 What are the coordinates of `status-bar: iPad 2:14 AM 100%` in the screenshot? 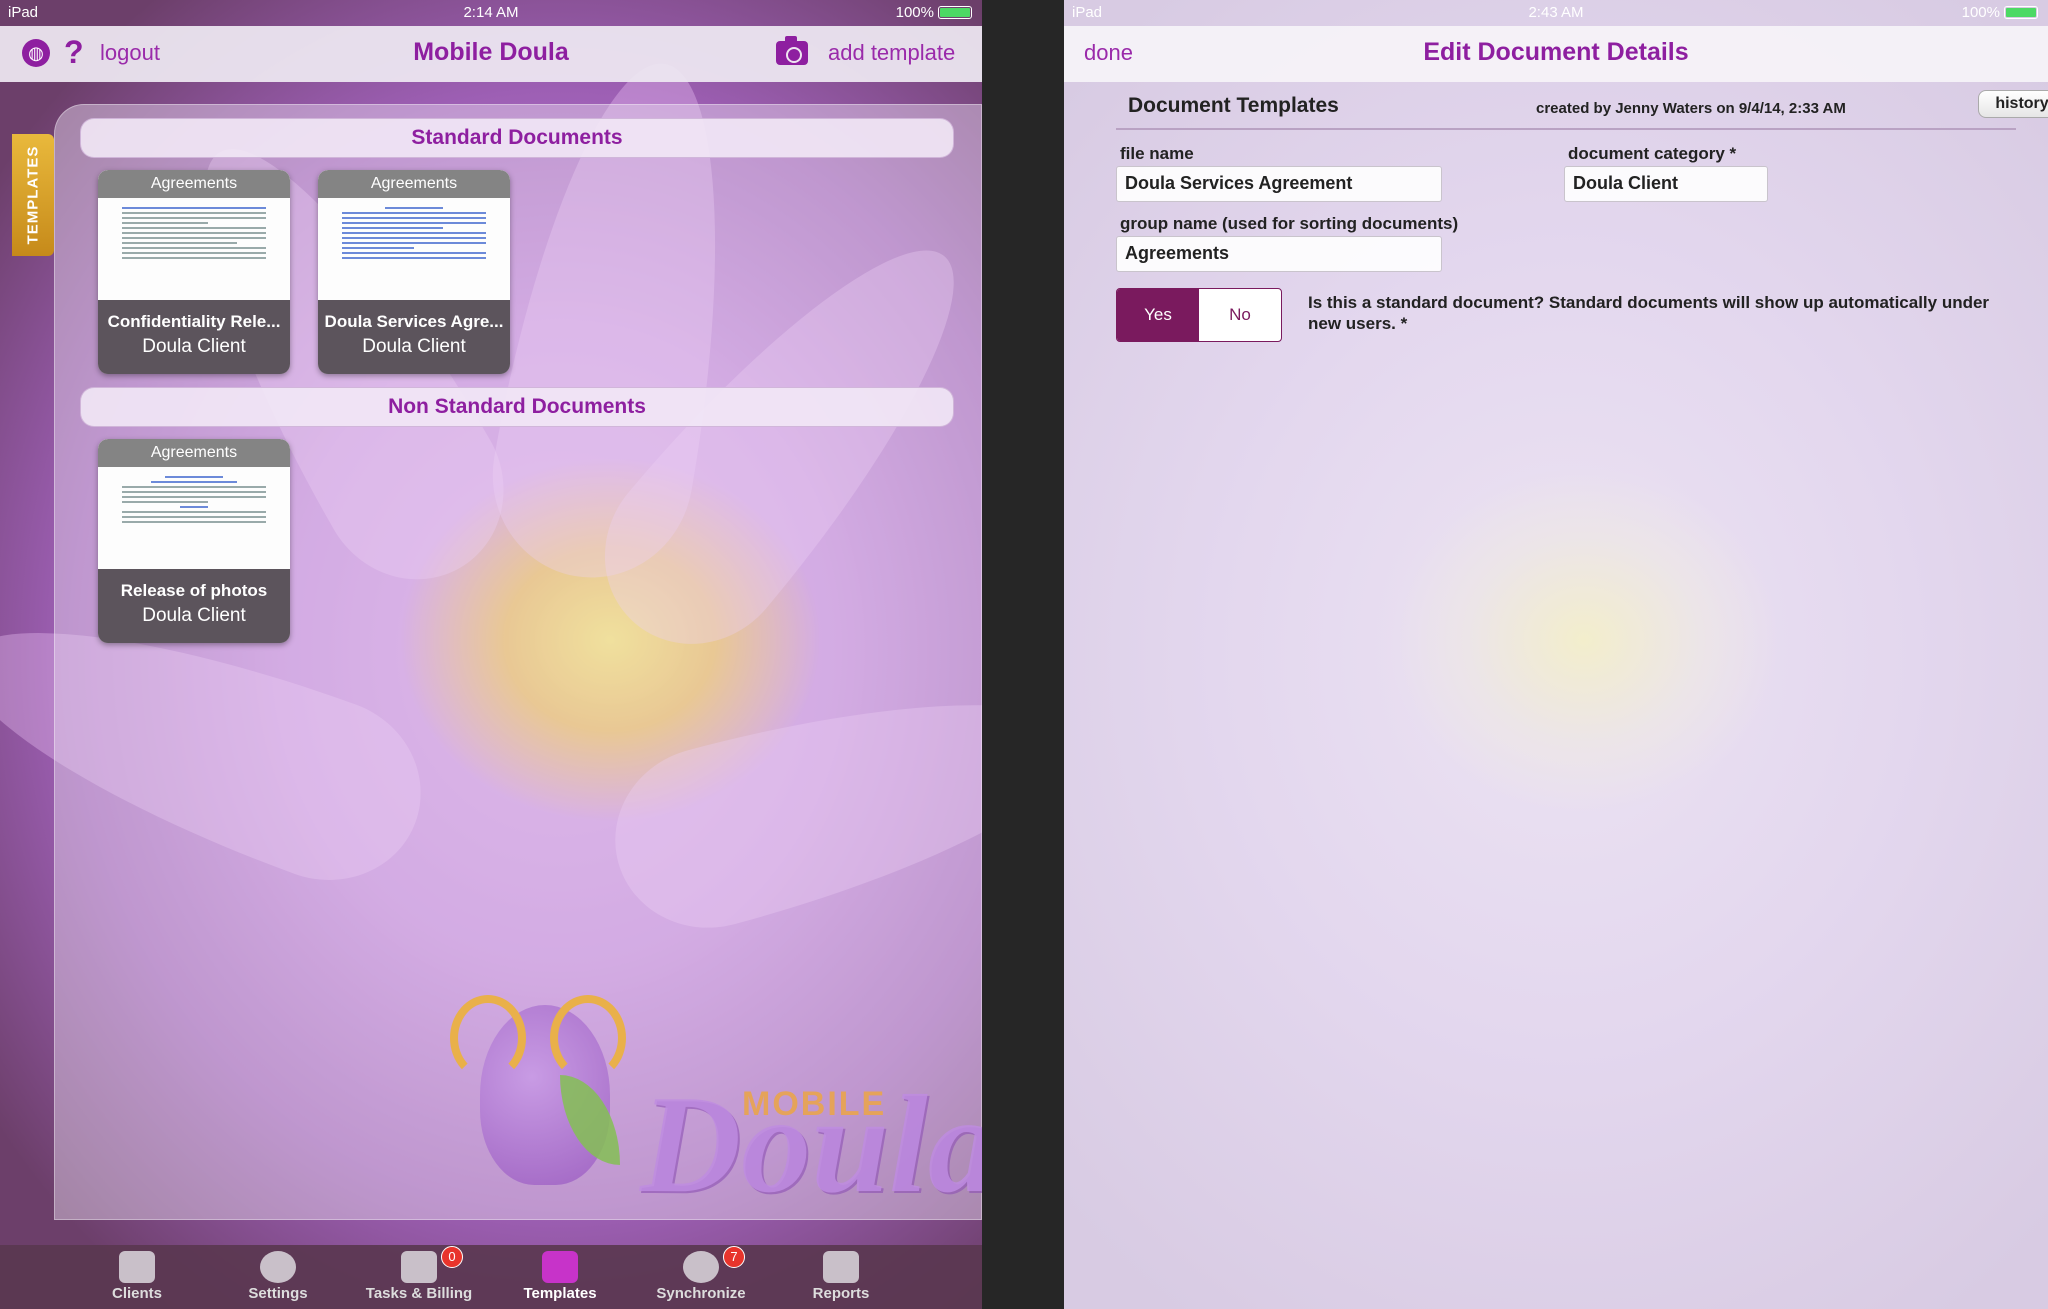 It's located at (491, 13).